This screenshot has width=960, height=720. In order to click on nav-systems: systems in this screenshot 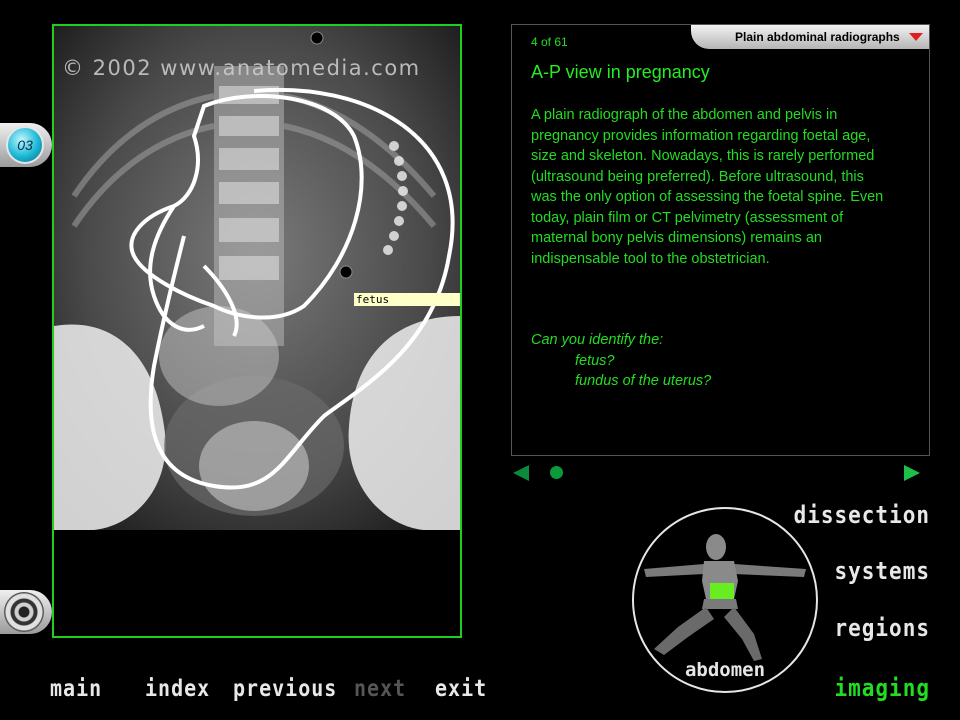, I will do `click(882, 571)`.